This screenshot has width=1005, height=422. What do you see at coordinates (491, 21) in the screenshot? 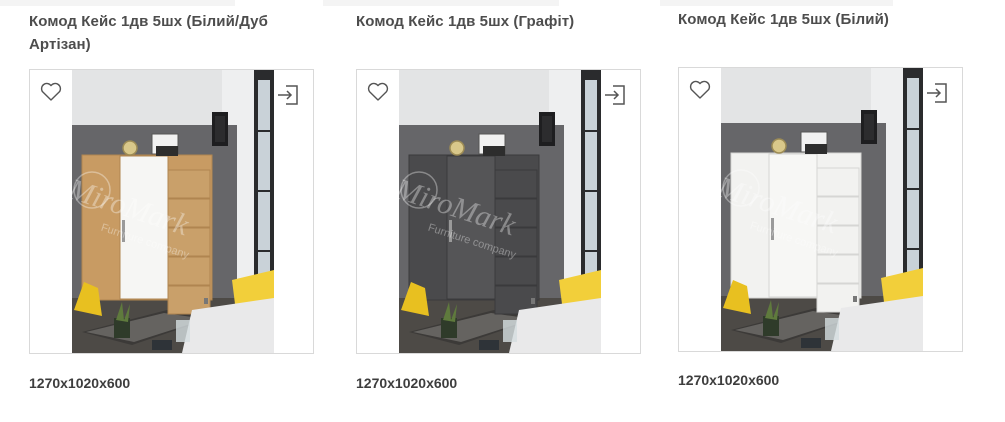
I see `product-title: Комод Кейс 1дв 5шх (Графіт)` at bounding box center [491, 21].